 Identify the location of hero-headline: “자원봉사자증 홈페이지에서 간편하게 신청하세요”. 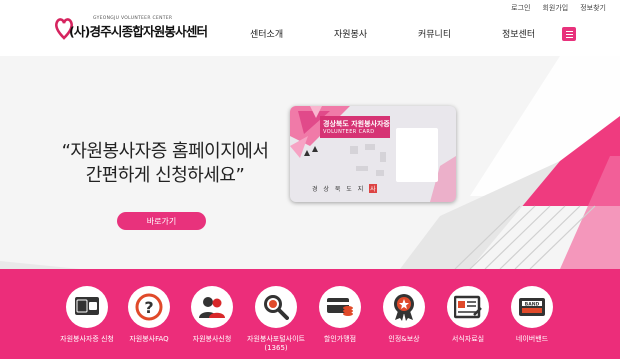
(165, 164).